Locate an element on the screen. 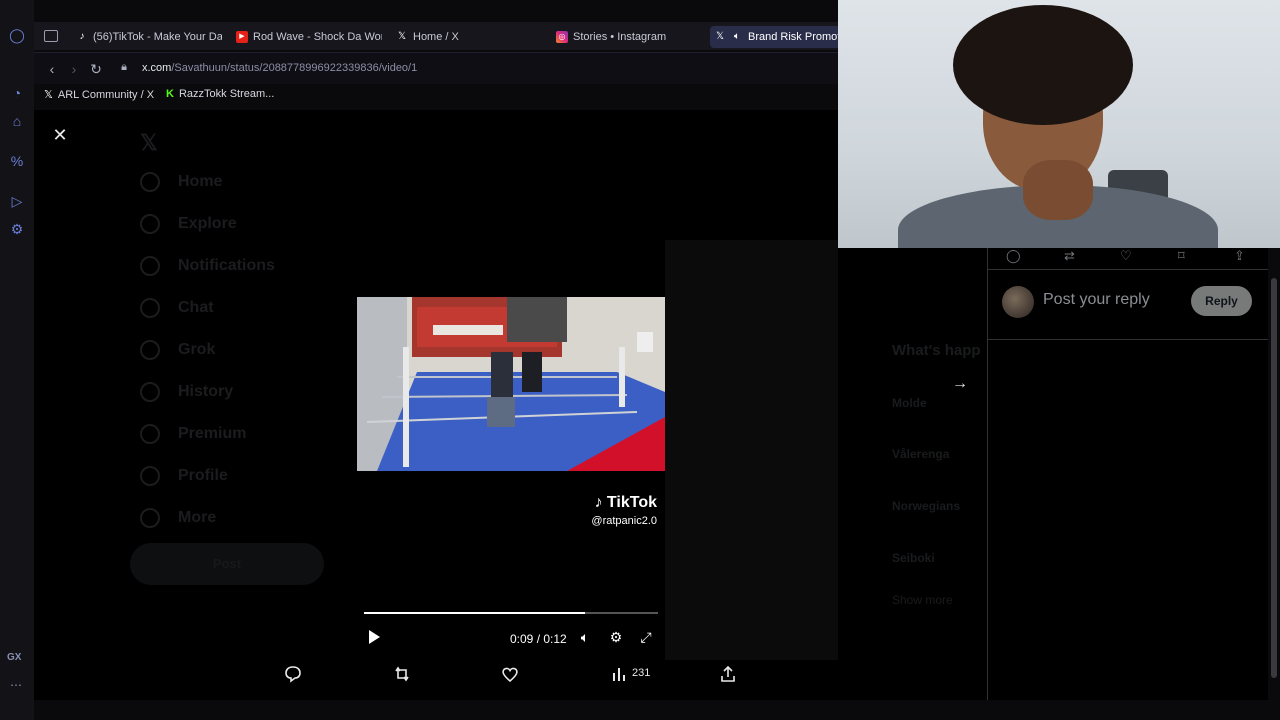 The width and height of the screenshot is (1280, 720). tab-brand-risk: 𝕏 🔈︎ Brand Risk Promoti is located at coordinates (775, 37).